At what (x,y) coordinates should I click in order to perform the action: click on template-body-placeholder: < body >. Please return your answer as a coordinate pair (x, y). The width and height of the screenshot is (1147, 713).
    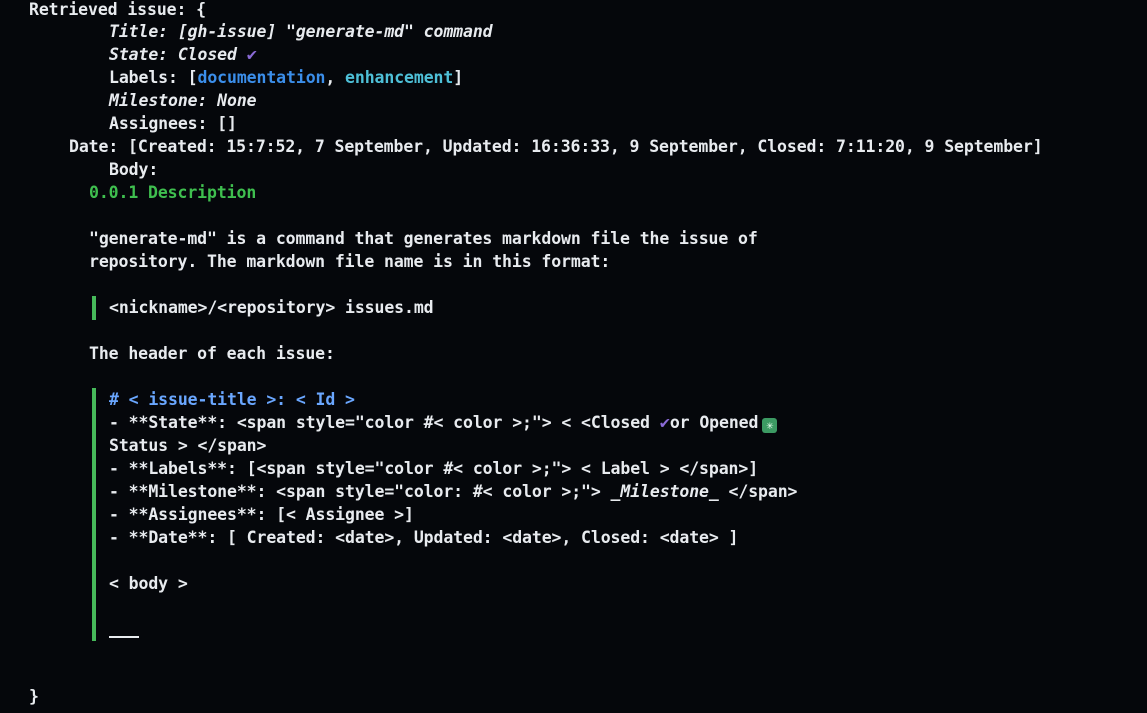
    Looking at the image, I should click on (148, 583).